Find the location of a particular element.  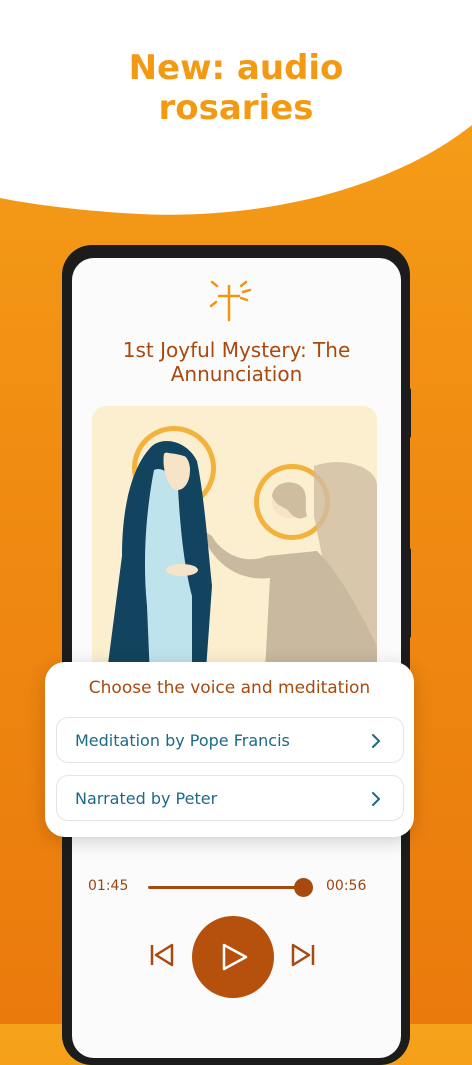

cross-icon is located at coordinates (230, 301).